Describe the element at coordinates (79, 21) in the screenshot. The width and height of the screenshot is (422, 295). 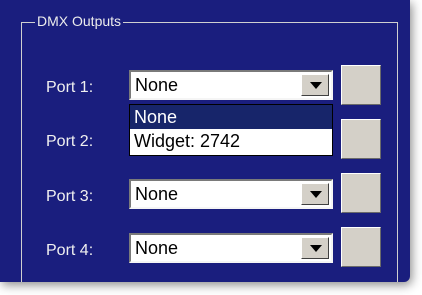
I see `group-title: DMX Outputs` at that location.